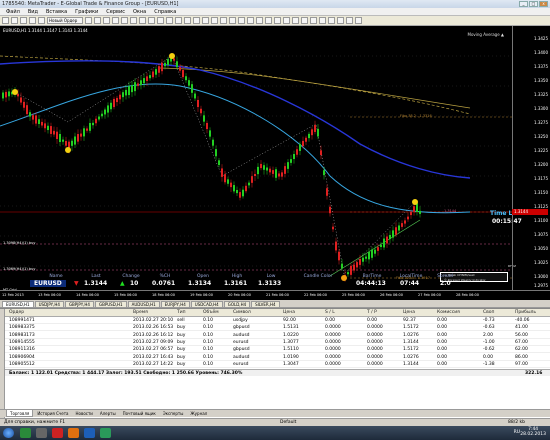 The image size is (550, 440). What do you see at coordinates (523, 4) in the screenshot?
I see `minimize-button: _` at bounding box center [523, 4].